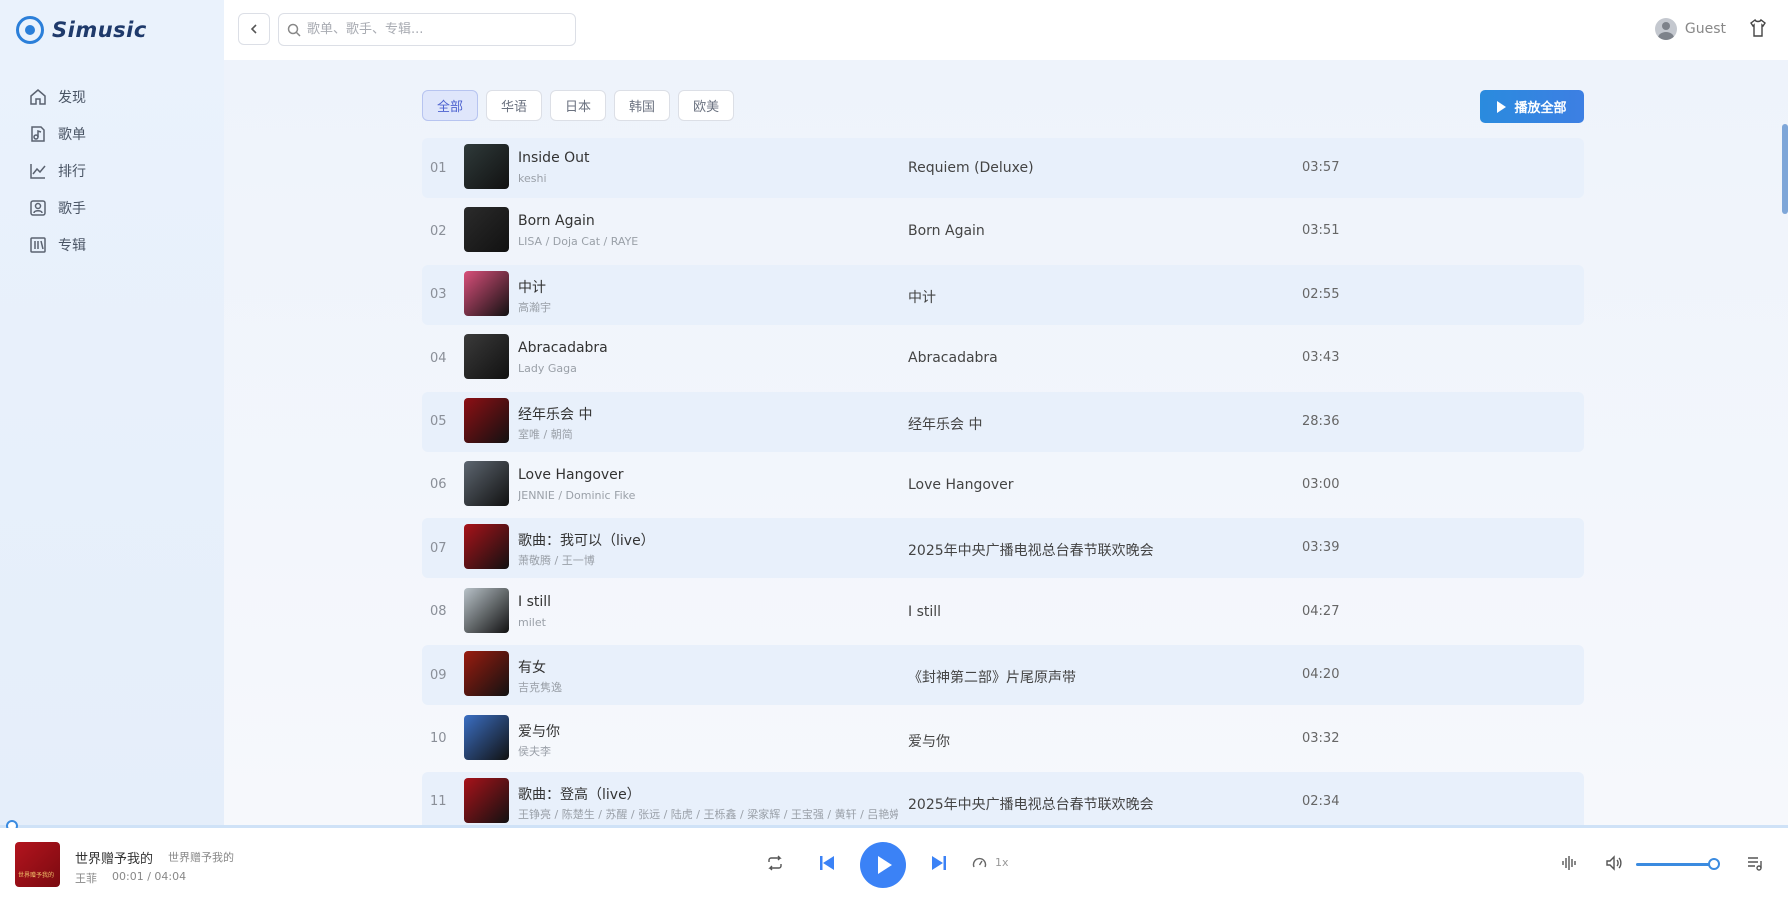 The image size is (1788, 898). I want to click on repeat-icon, so click(775, 863).